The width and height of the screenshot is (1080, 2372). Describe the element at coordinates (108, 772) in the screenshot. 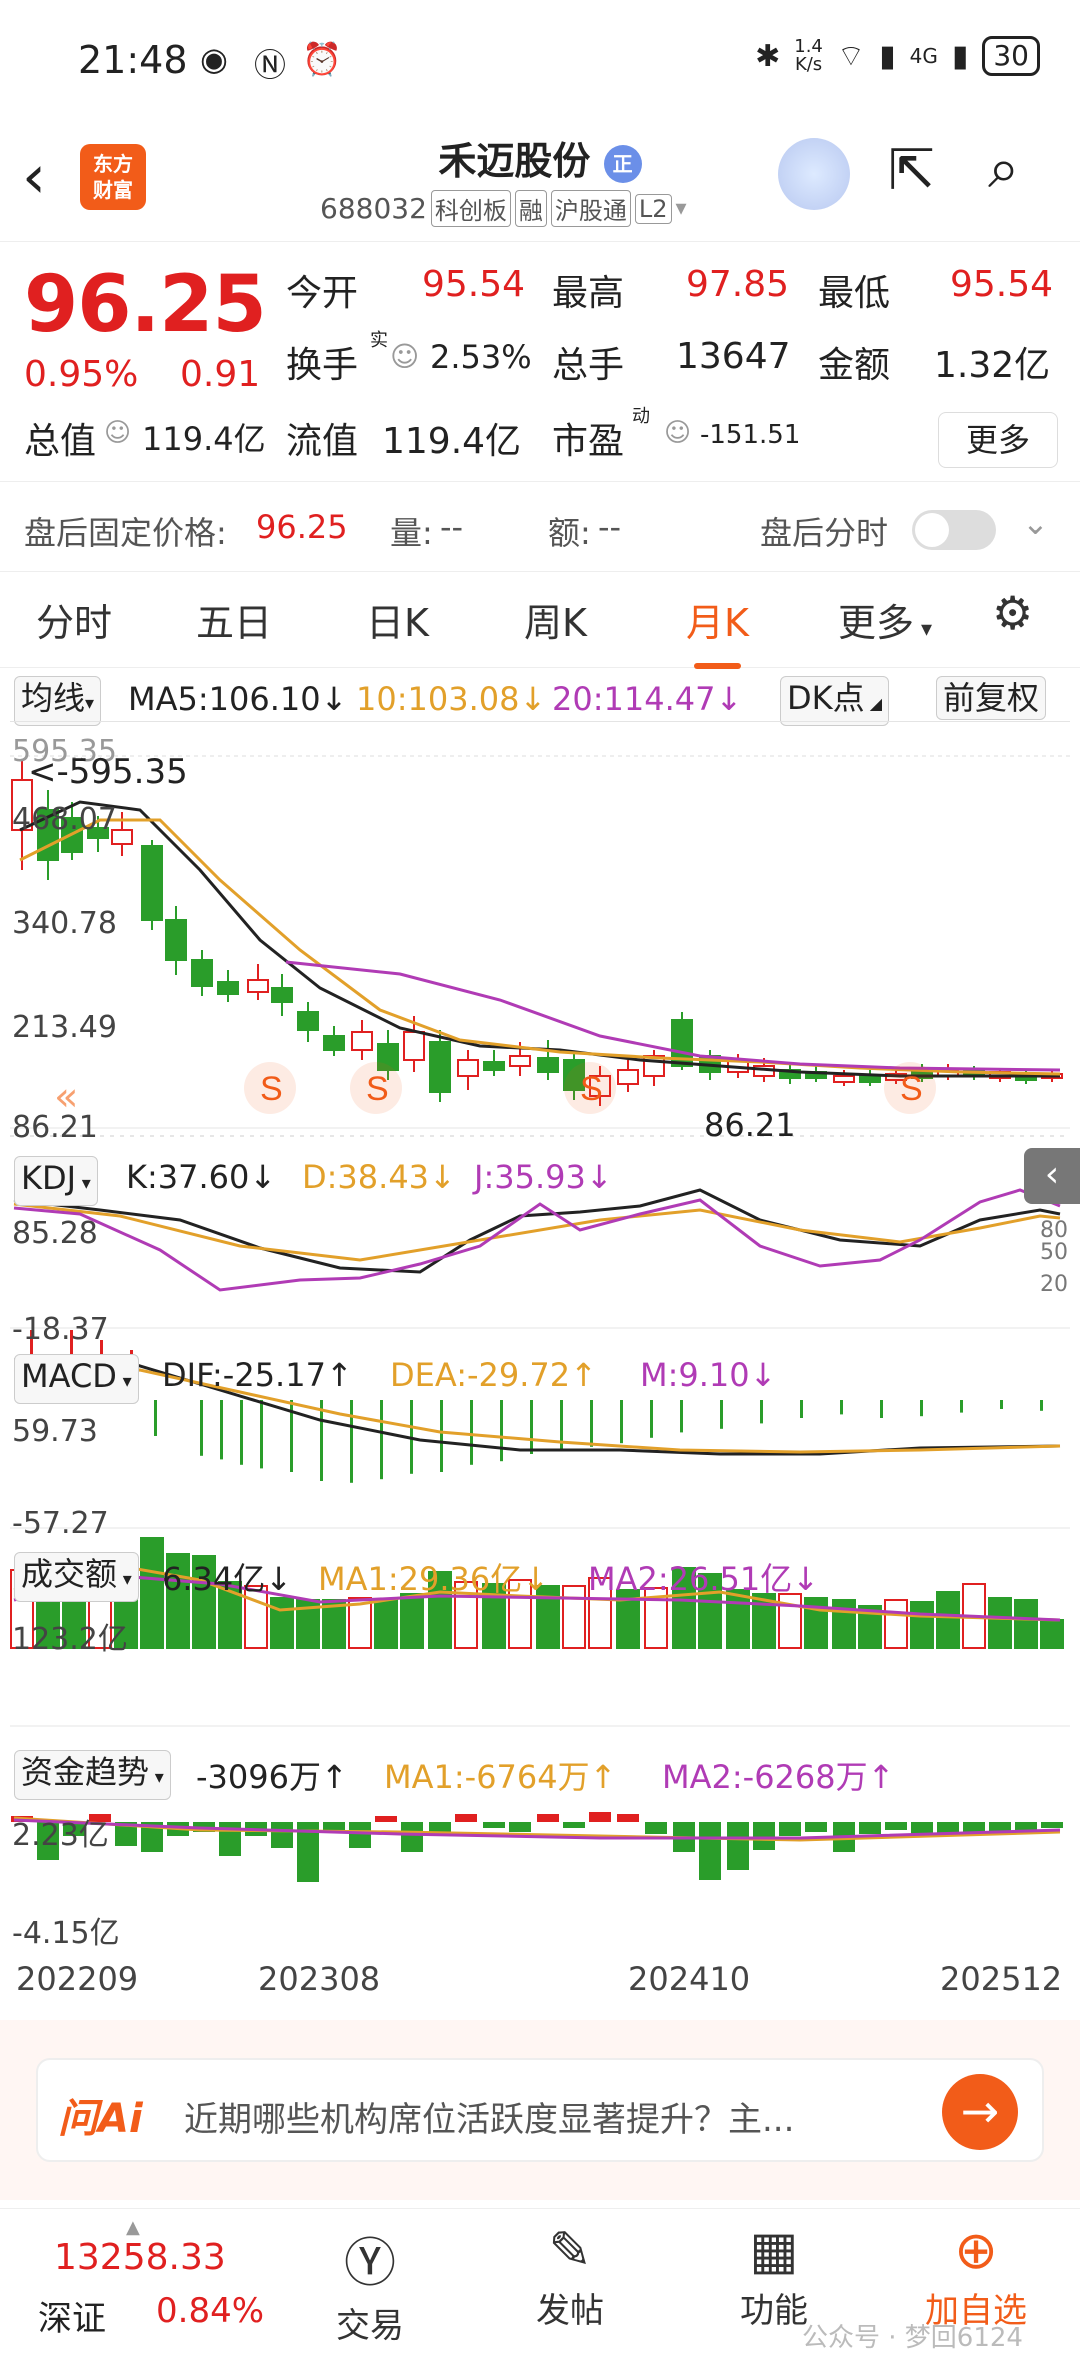

I see `kline-max-marker: <-595.35` at that location.